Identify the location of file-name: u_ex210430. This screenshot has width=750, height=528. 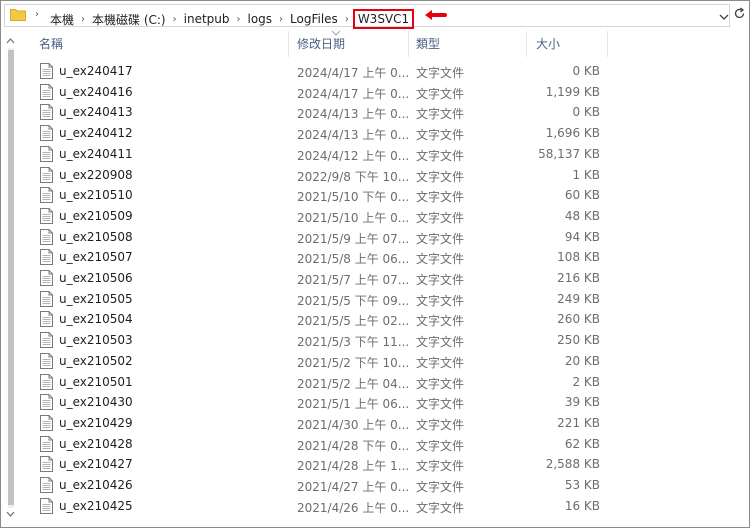
(96, 402).